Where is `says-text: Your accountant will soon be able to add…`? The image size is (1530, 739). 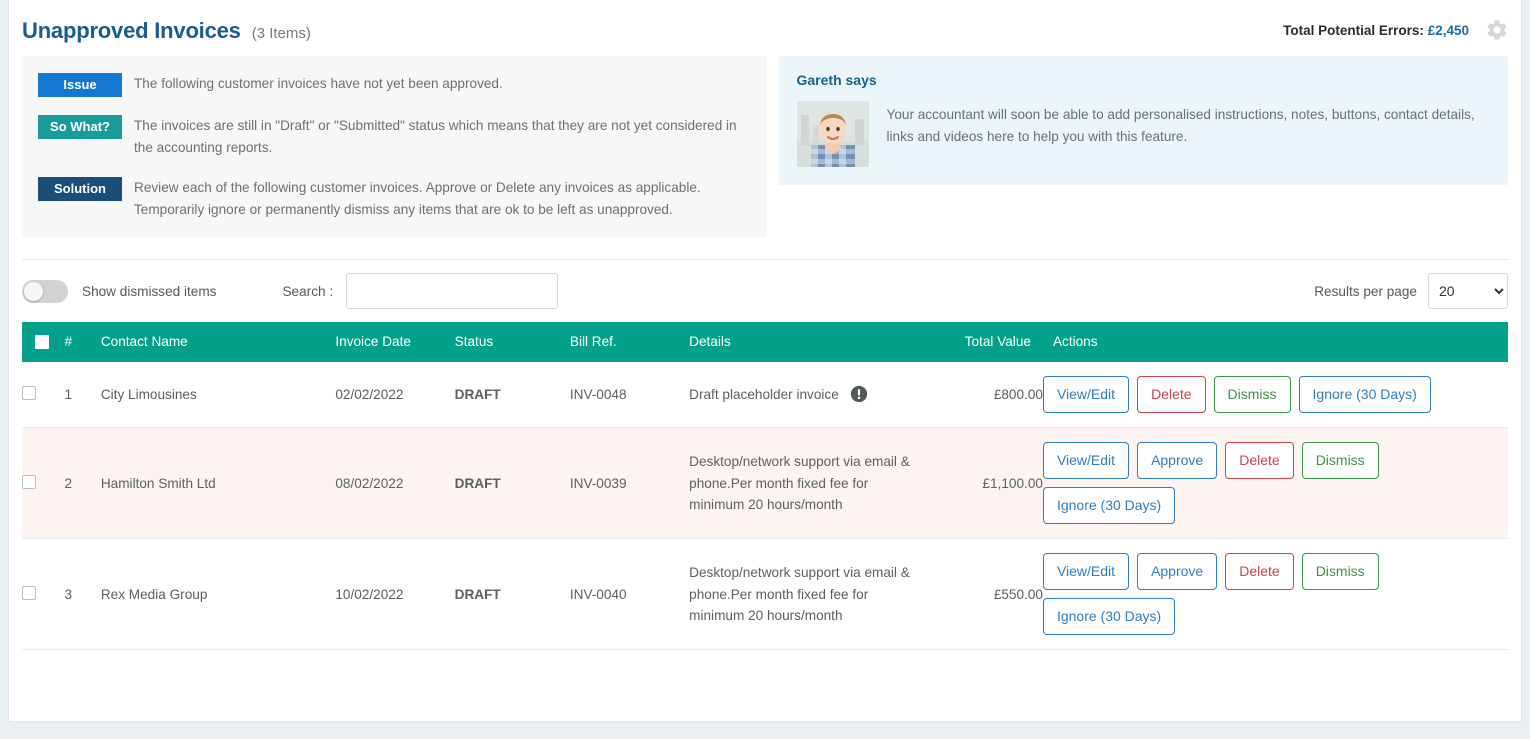
says-text: Your accountant will soon be able to add… is located at coordinates (1180, 126).